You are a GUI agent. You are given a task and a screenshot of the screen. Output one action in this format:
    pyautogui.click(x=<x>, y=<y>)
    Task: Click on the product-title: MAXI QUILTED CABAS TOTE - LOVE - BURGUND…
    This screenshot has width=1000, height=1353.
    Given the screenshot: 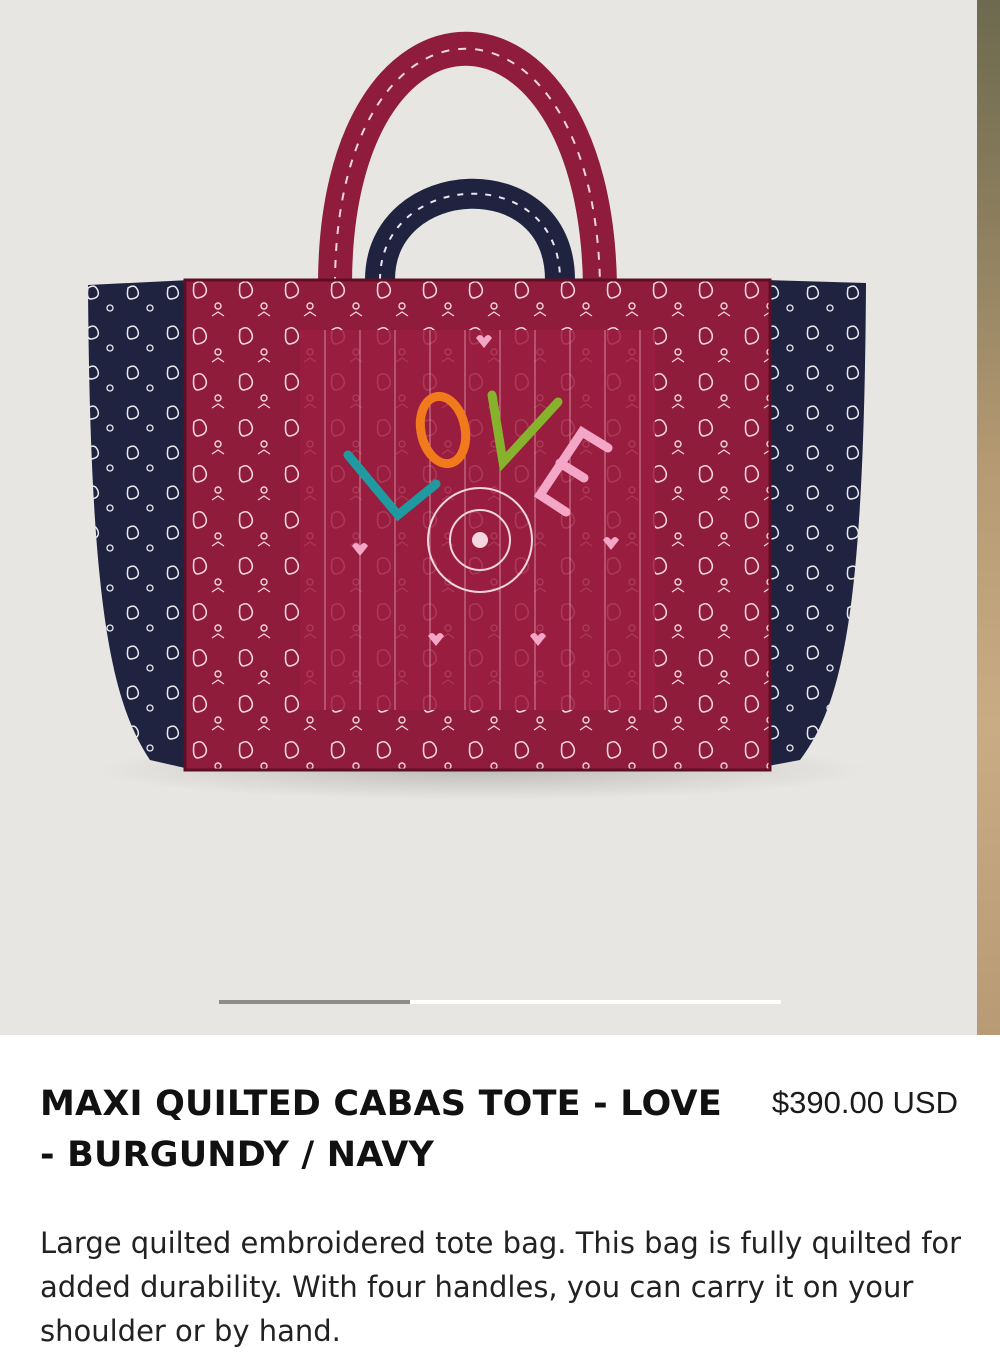 What is the action you would take?
    pyautogui.click(x=381, y=1129)
    